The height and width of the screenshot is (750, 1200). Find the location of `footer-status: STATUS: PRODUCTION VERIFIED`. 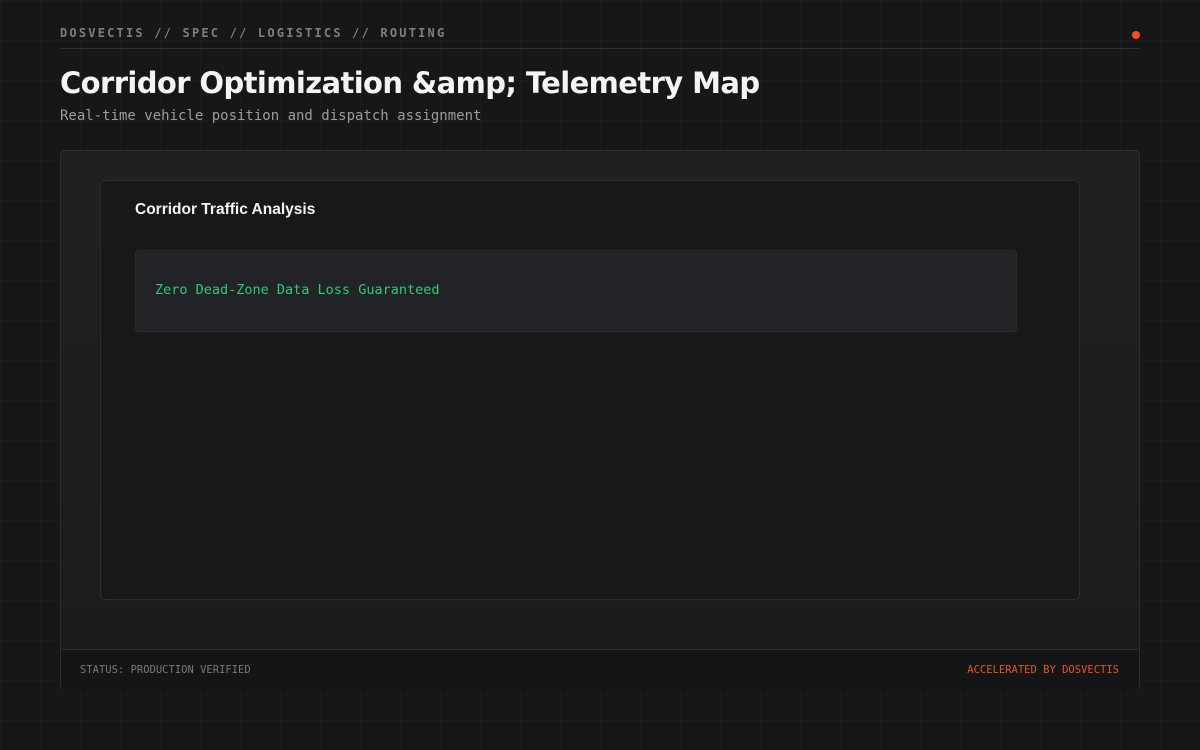

footer-status: STATUS: PRODUCTION VERIFIED is located at coordinates (165, 670).